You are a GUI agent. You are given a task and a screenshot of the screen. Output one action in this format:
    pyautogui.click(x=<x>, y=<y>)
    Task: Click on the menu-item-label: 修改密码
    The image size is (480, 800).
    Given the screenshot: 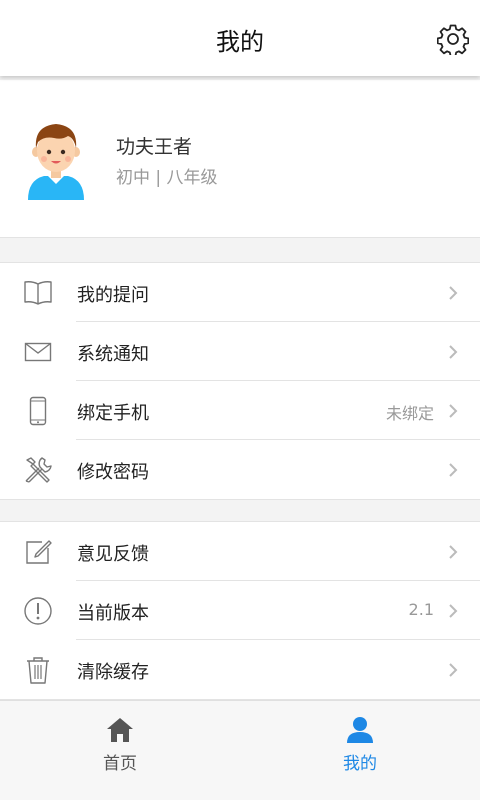 What is the action you would take?
    pyautogui.click(x=113, y=472)
    